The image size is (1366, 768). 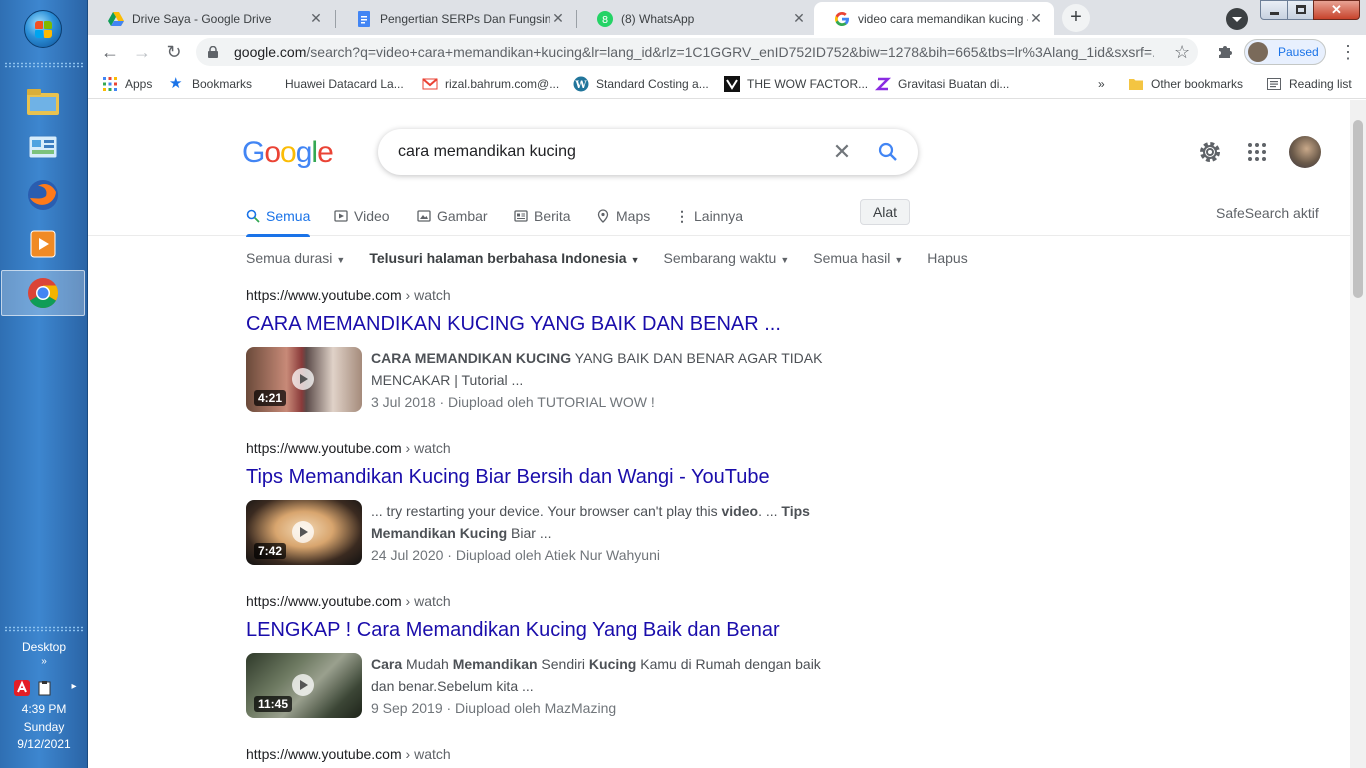 I want to click on taskbar-control-panel, so click(x=43, y=148).